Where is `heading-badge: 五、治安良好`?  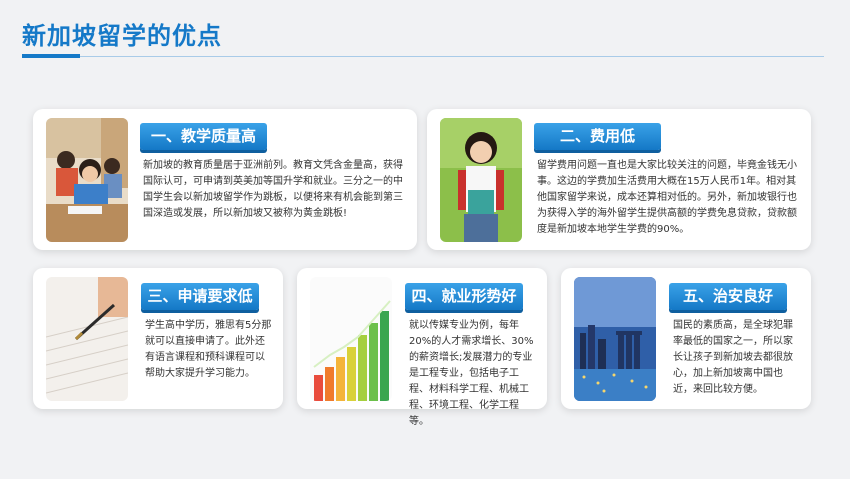 heading-badge: 五、治安良好 is located at coordinates (728, 296).